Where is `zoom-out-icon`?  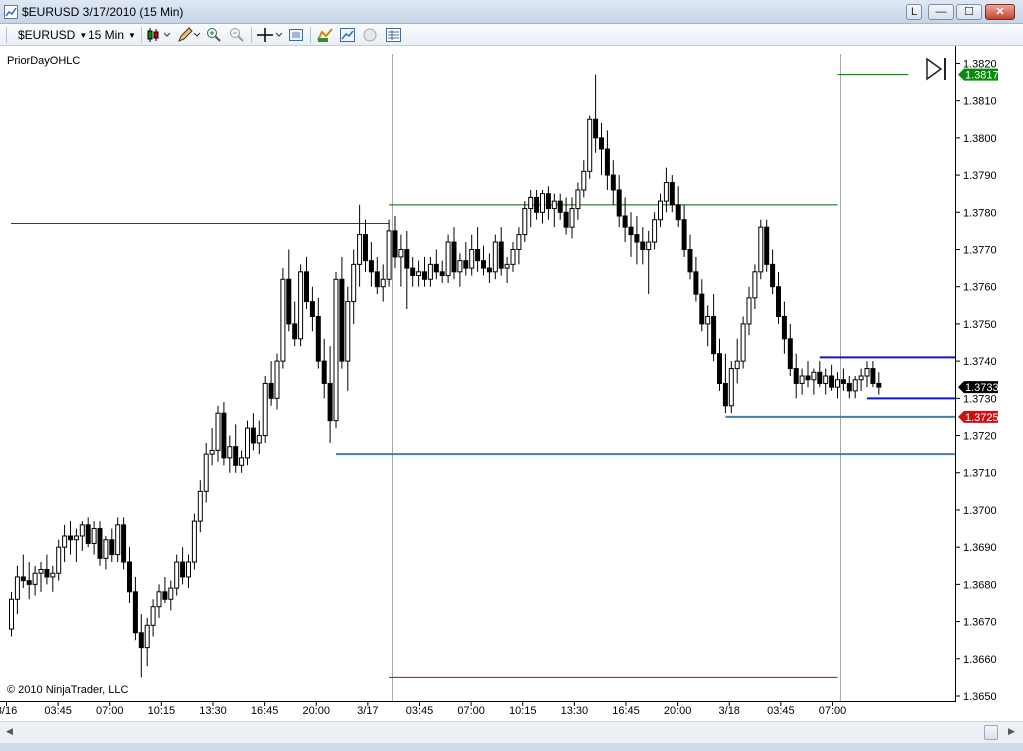 zoom-out-icon is located at coordinates (237, 35).